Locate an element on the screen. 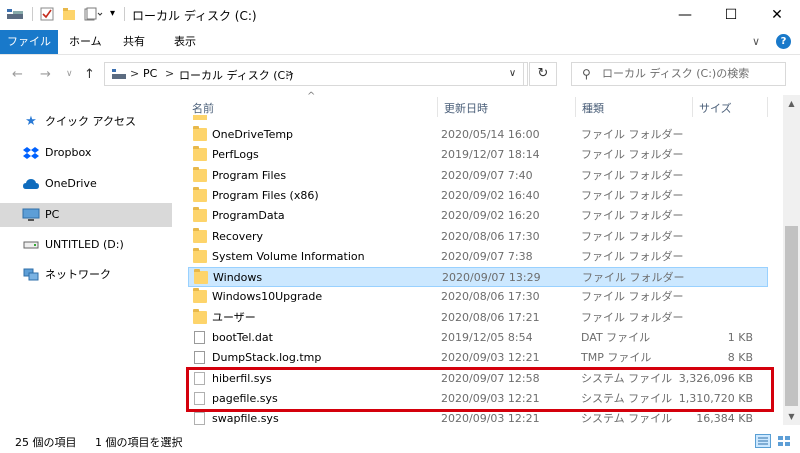 This screenshot has width=800, height=453. file-date: 2020/09/03 12:21 is located at coordinates (490, 358).